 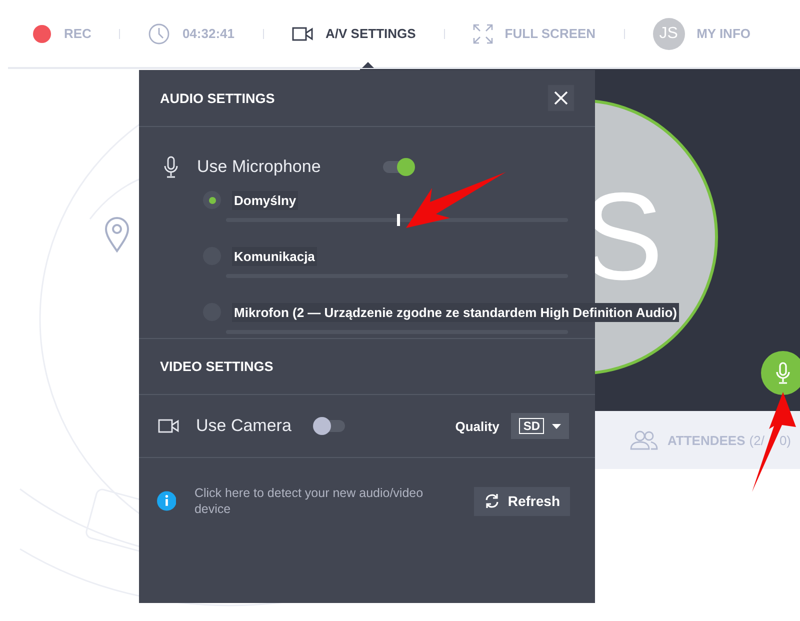 What do you see at coordinates (316, 501) in the screenshot?
I see `detect-device-link: Click here to detect your new audio/video device` at bounding box center [316, 501].